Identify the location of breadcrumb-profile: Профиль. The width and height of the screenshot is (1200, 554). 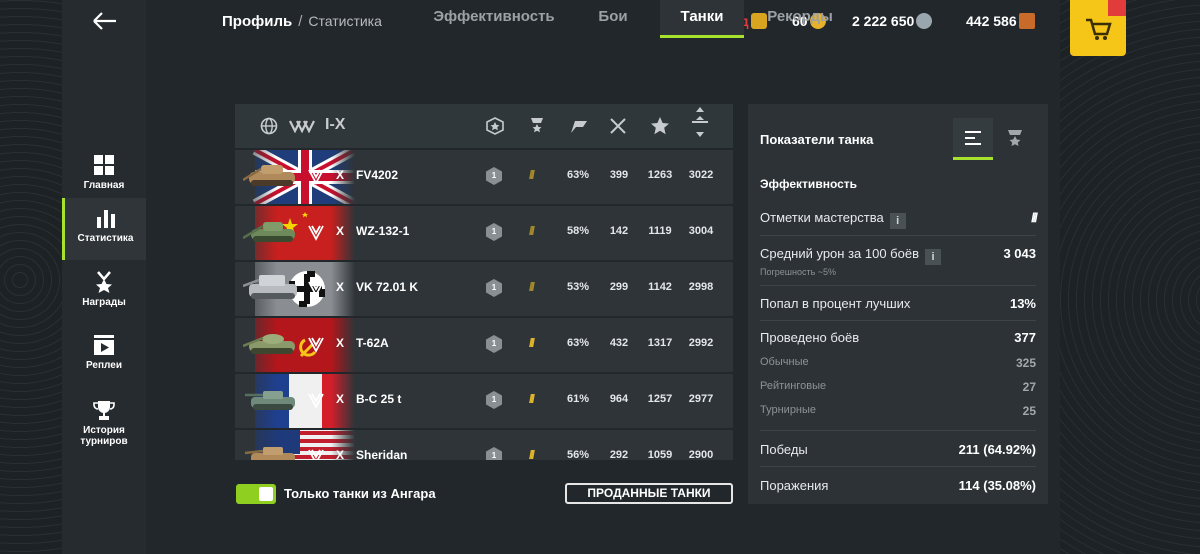
(257, 21).